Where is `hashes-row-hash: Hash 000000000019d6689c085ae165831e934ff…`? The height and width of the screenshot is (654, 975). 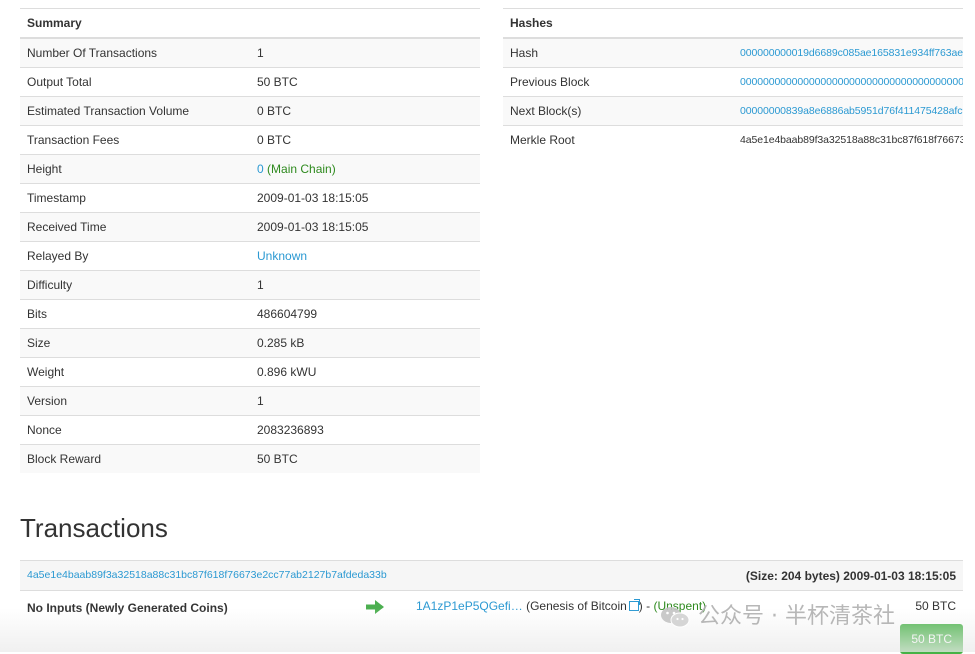
hashes-row-hash: Hash 000000000019d6689c085ae165831e934ff… is located at coordinates (733, 52).